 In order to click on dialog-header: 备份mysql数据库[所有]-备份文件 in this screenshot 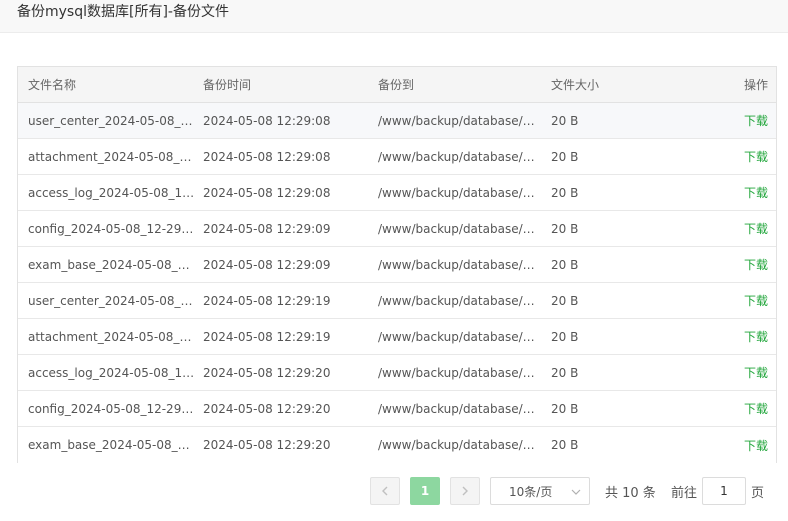, I will do `click(394, 16)`.